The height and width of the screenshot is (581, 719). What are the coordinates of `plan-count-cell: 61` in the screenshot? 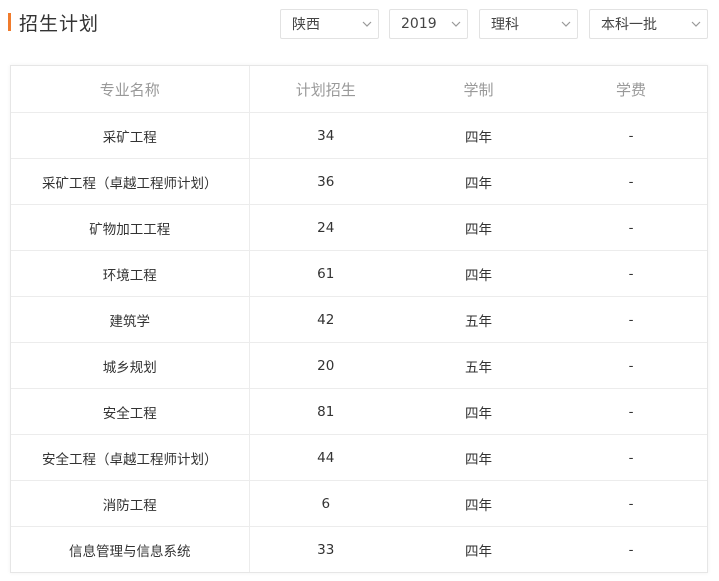 It's located at (325, 273).